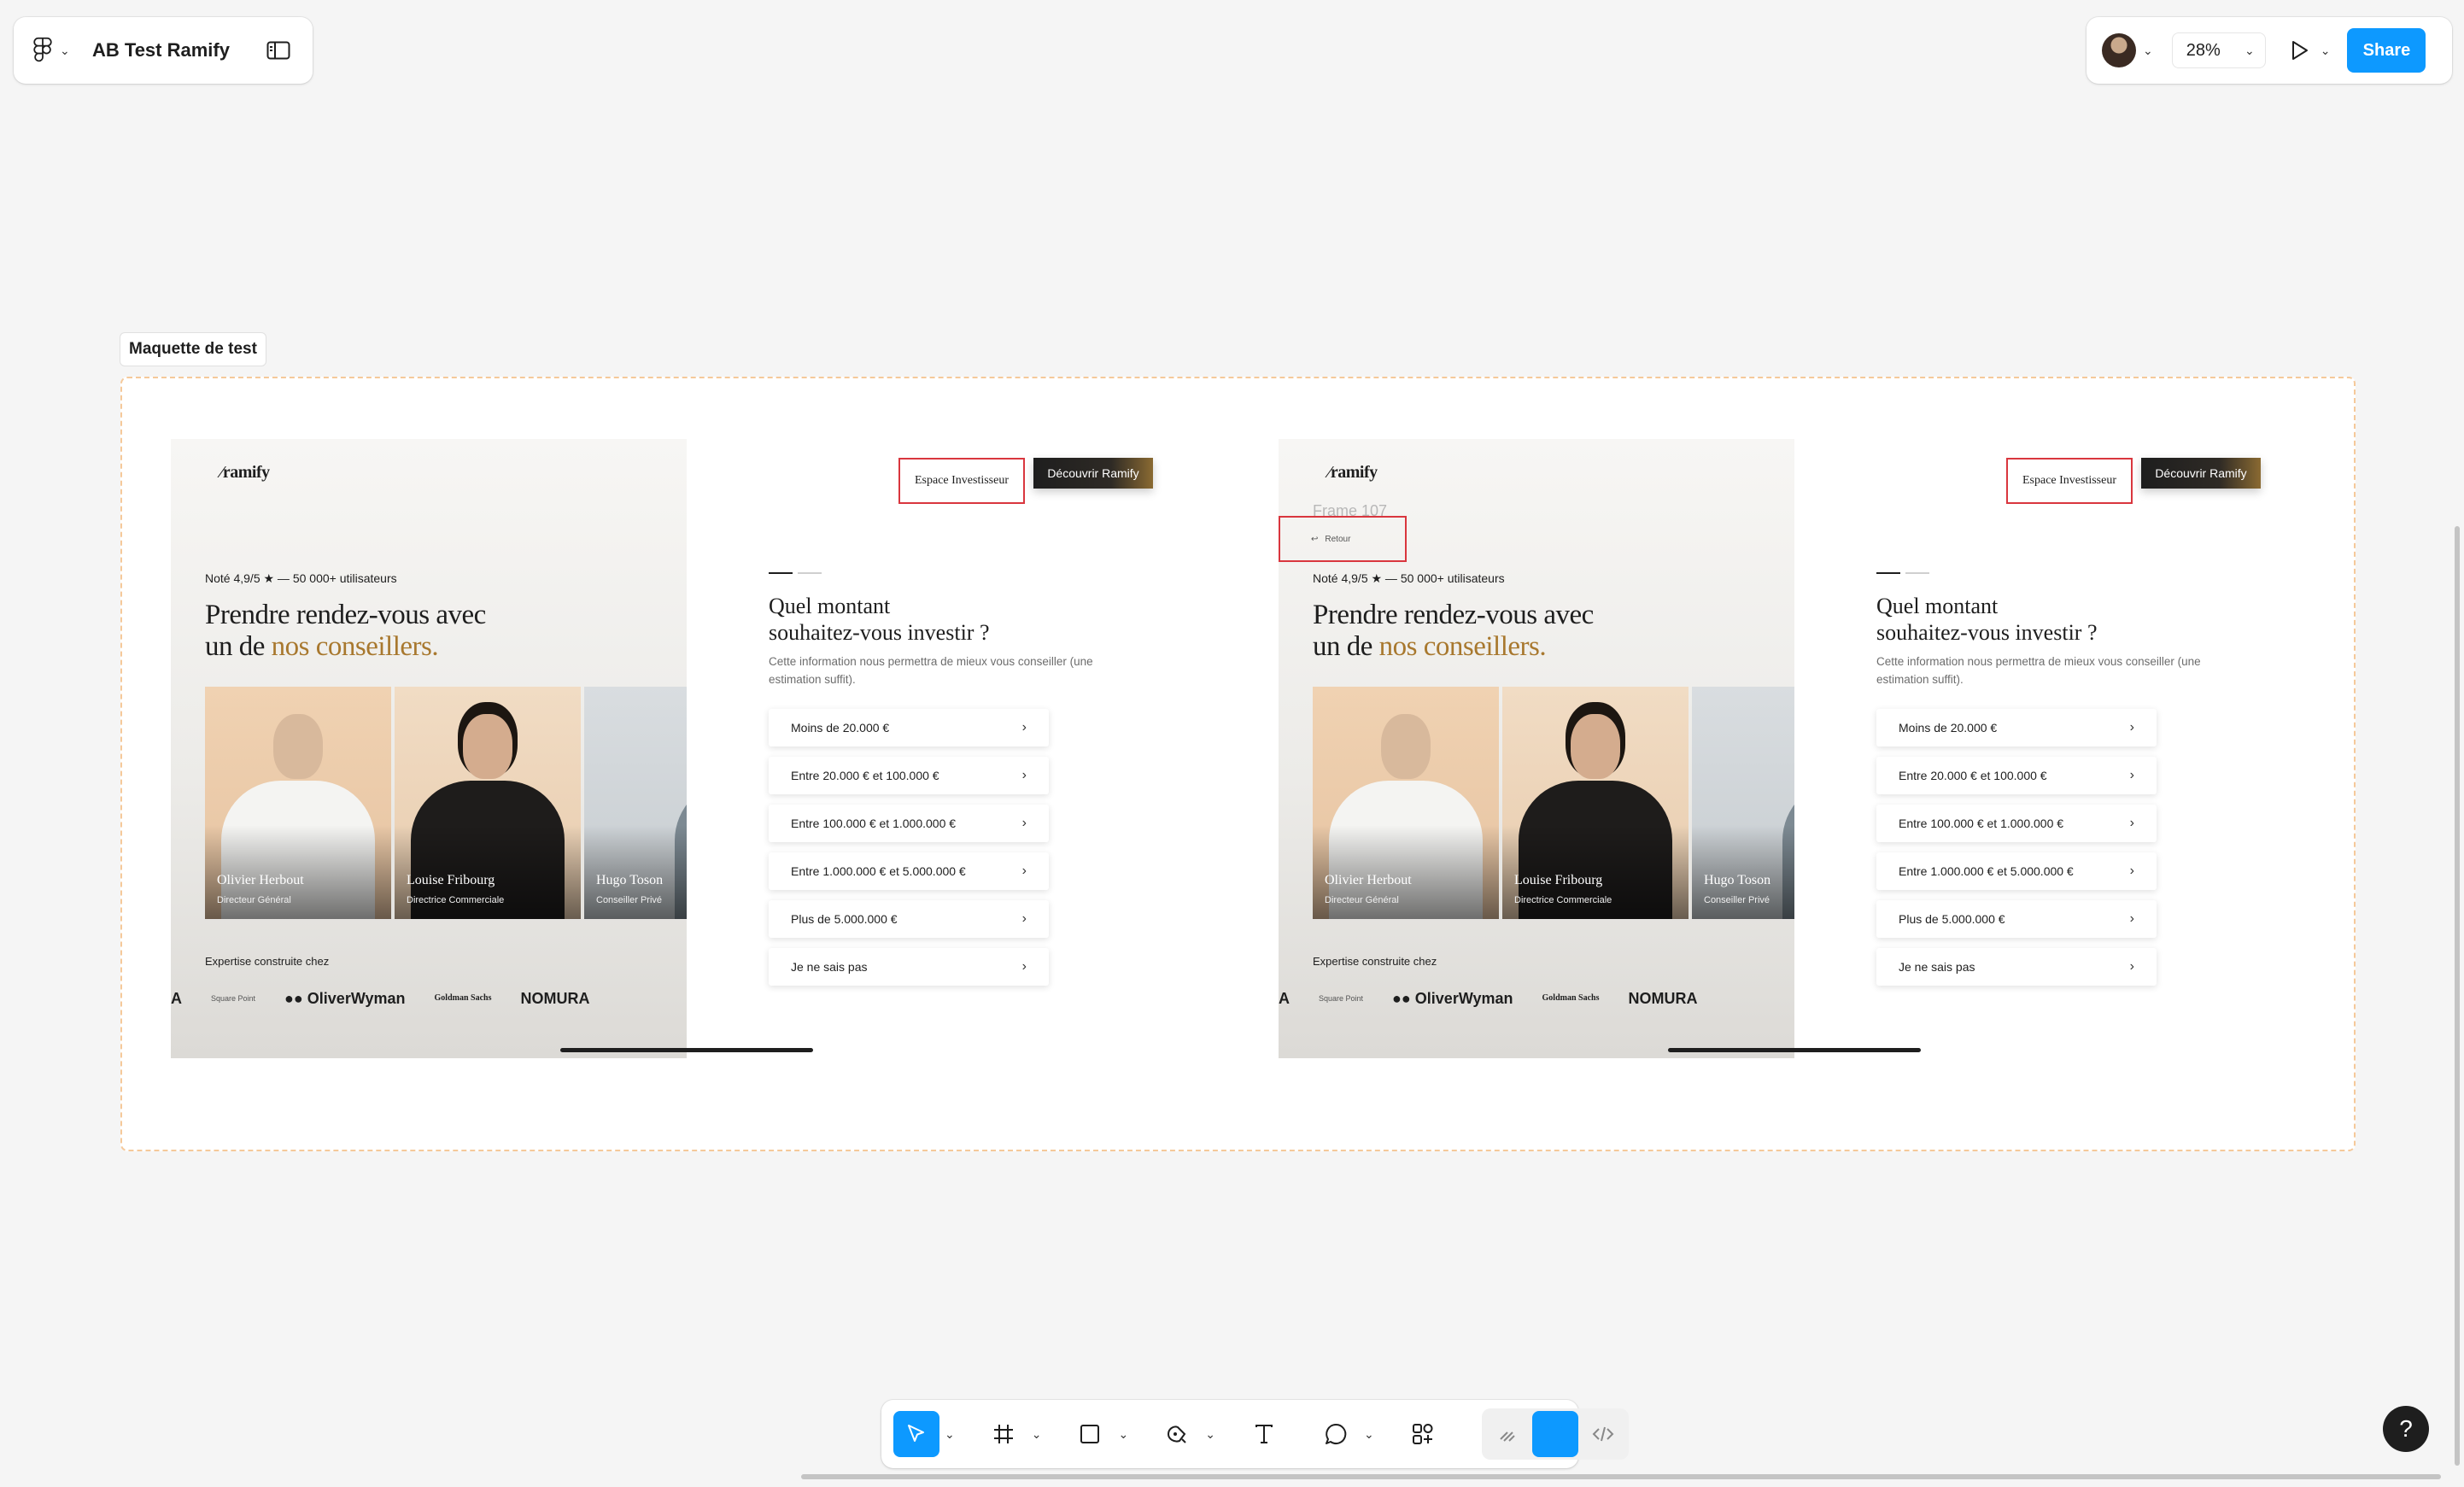  Describe the element at coordinates (56, 50) in the screenshot. I see `main-menu-button: ⌄` at that location.